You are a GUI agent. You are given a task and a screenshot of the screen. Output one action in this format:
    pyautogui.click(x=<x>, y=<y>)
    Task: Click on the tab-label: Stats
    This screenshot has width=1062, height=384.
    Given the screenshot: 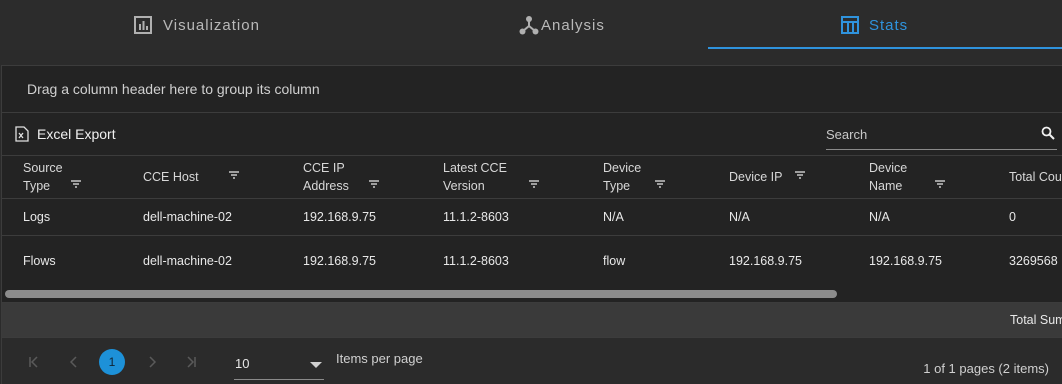 What is the action you would take?
    pyautogui.click(x=889, y=25)
    